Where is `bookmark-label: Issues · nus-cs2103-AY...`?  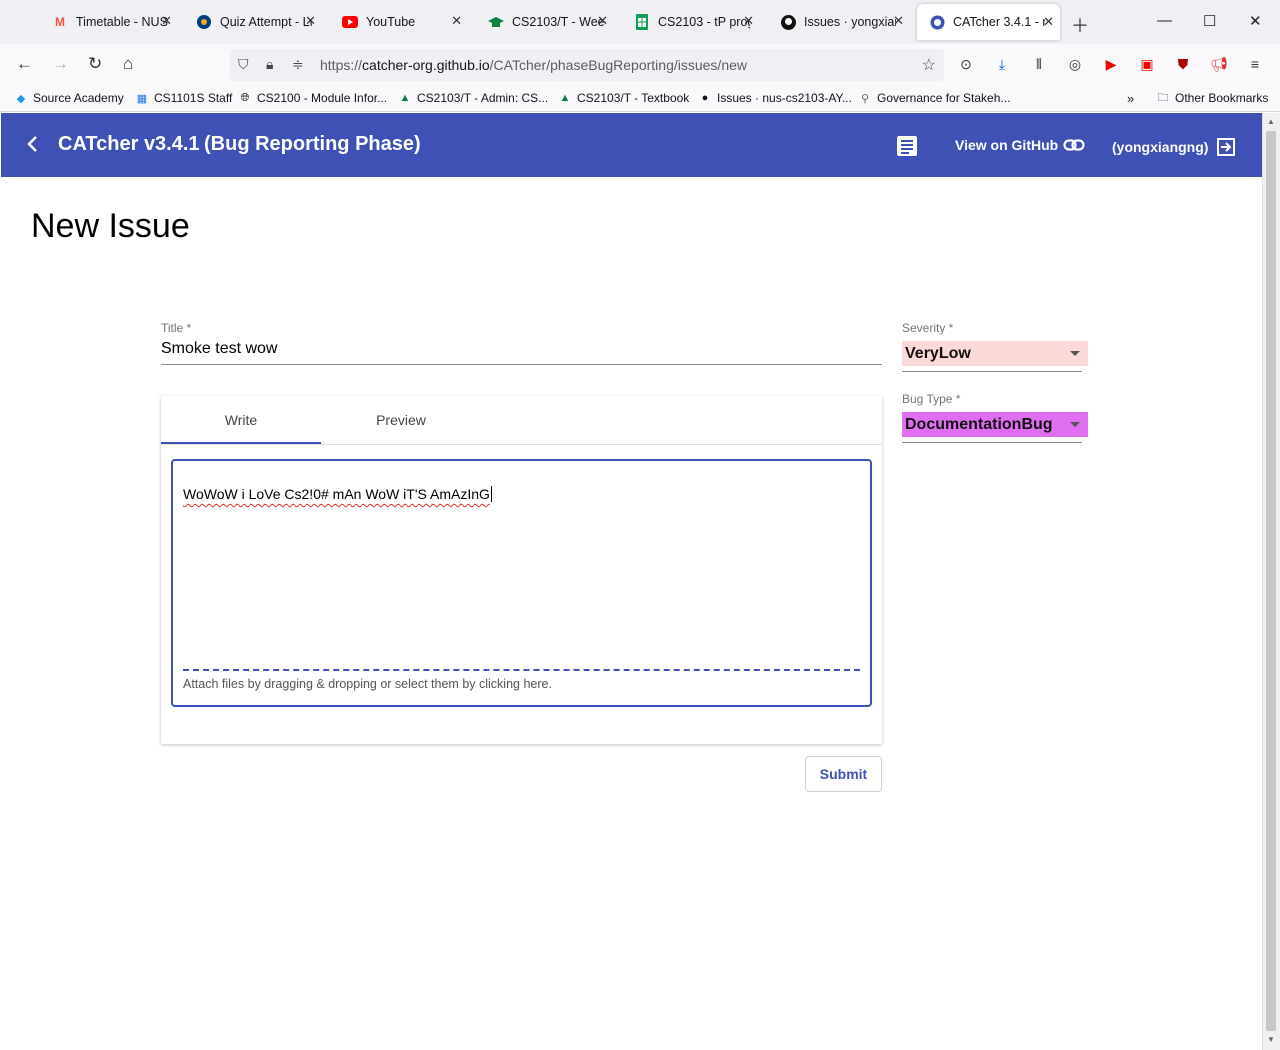 bookmark-label: Issues · nus-cs2103-AY... is located at coordinates (784, 98).